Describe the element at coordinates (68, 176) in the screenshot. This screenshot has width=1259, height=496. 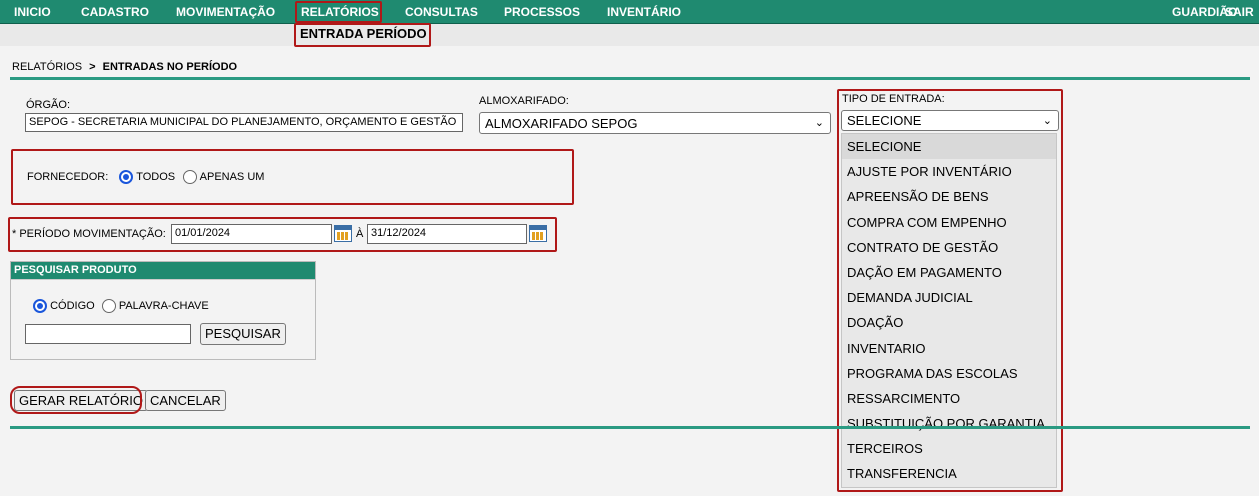
I see `fornecedor-label: FORNECEDOR:` at that location.